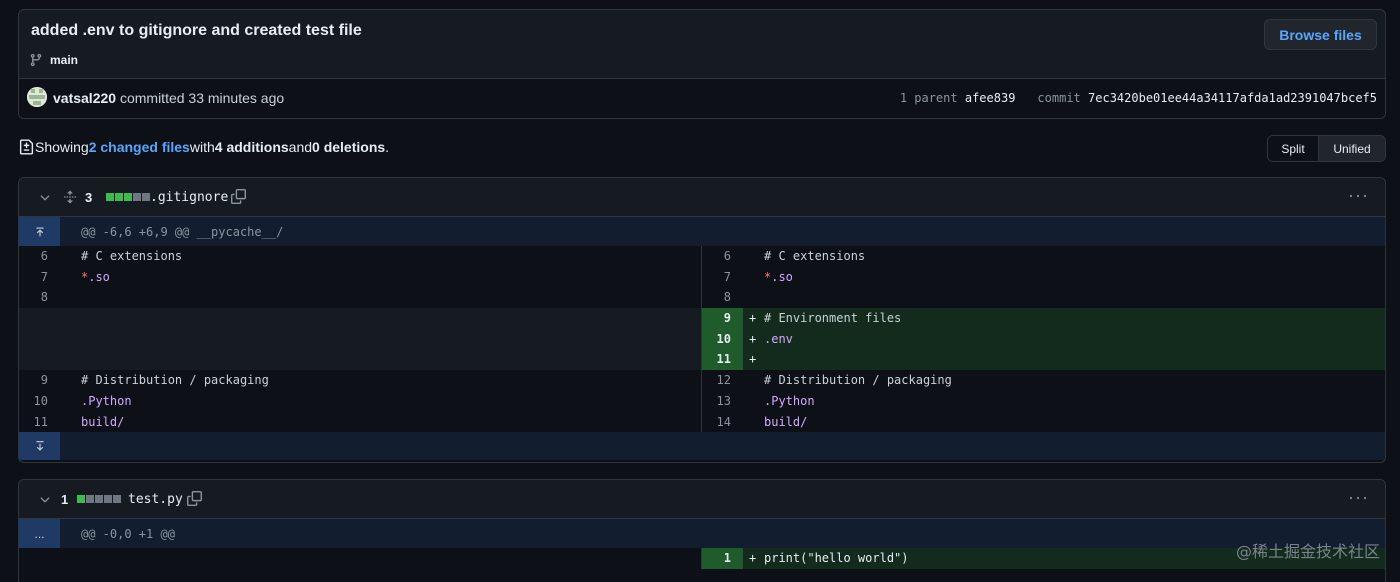 This screenshot has height=582, width=1400. Describe the element at coordinates (189, 197) in the screenshot. I see `file-name: .gitignore` at that location.